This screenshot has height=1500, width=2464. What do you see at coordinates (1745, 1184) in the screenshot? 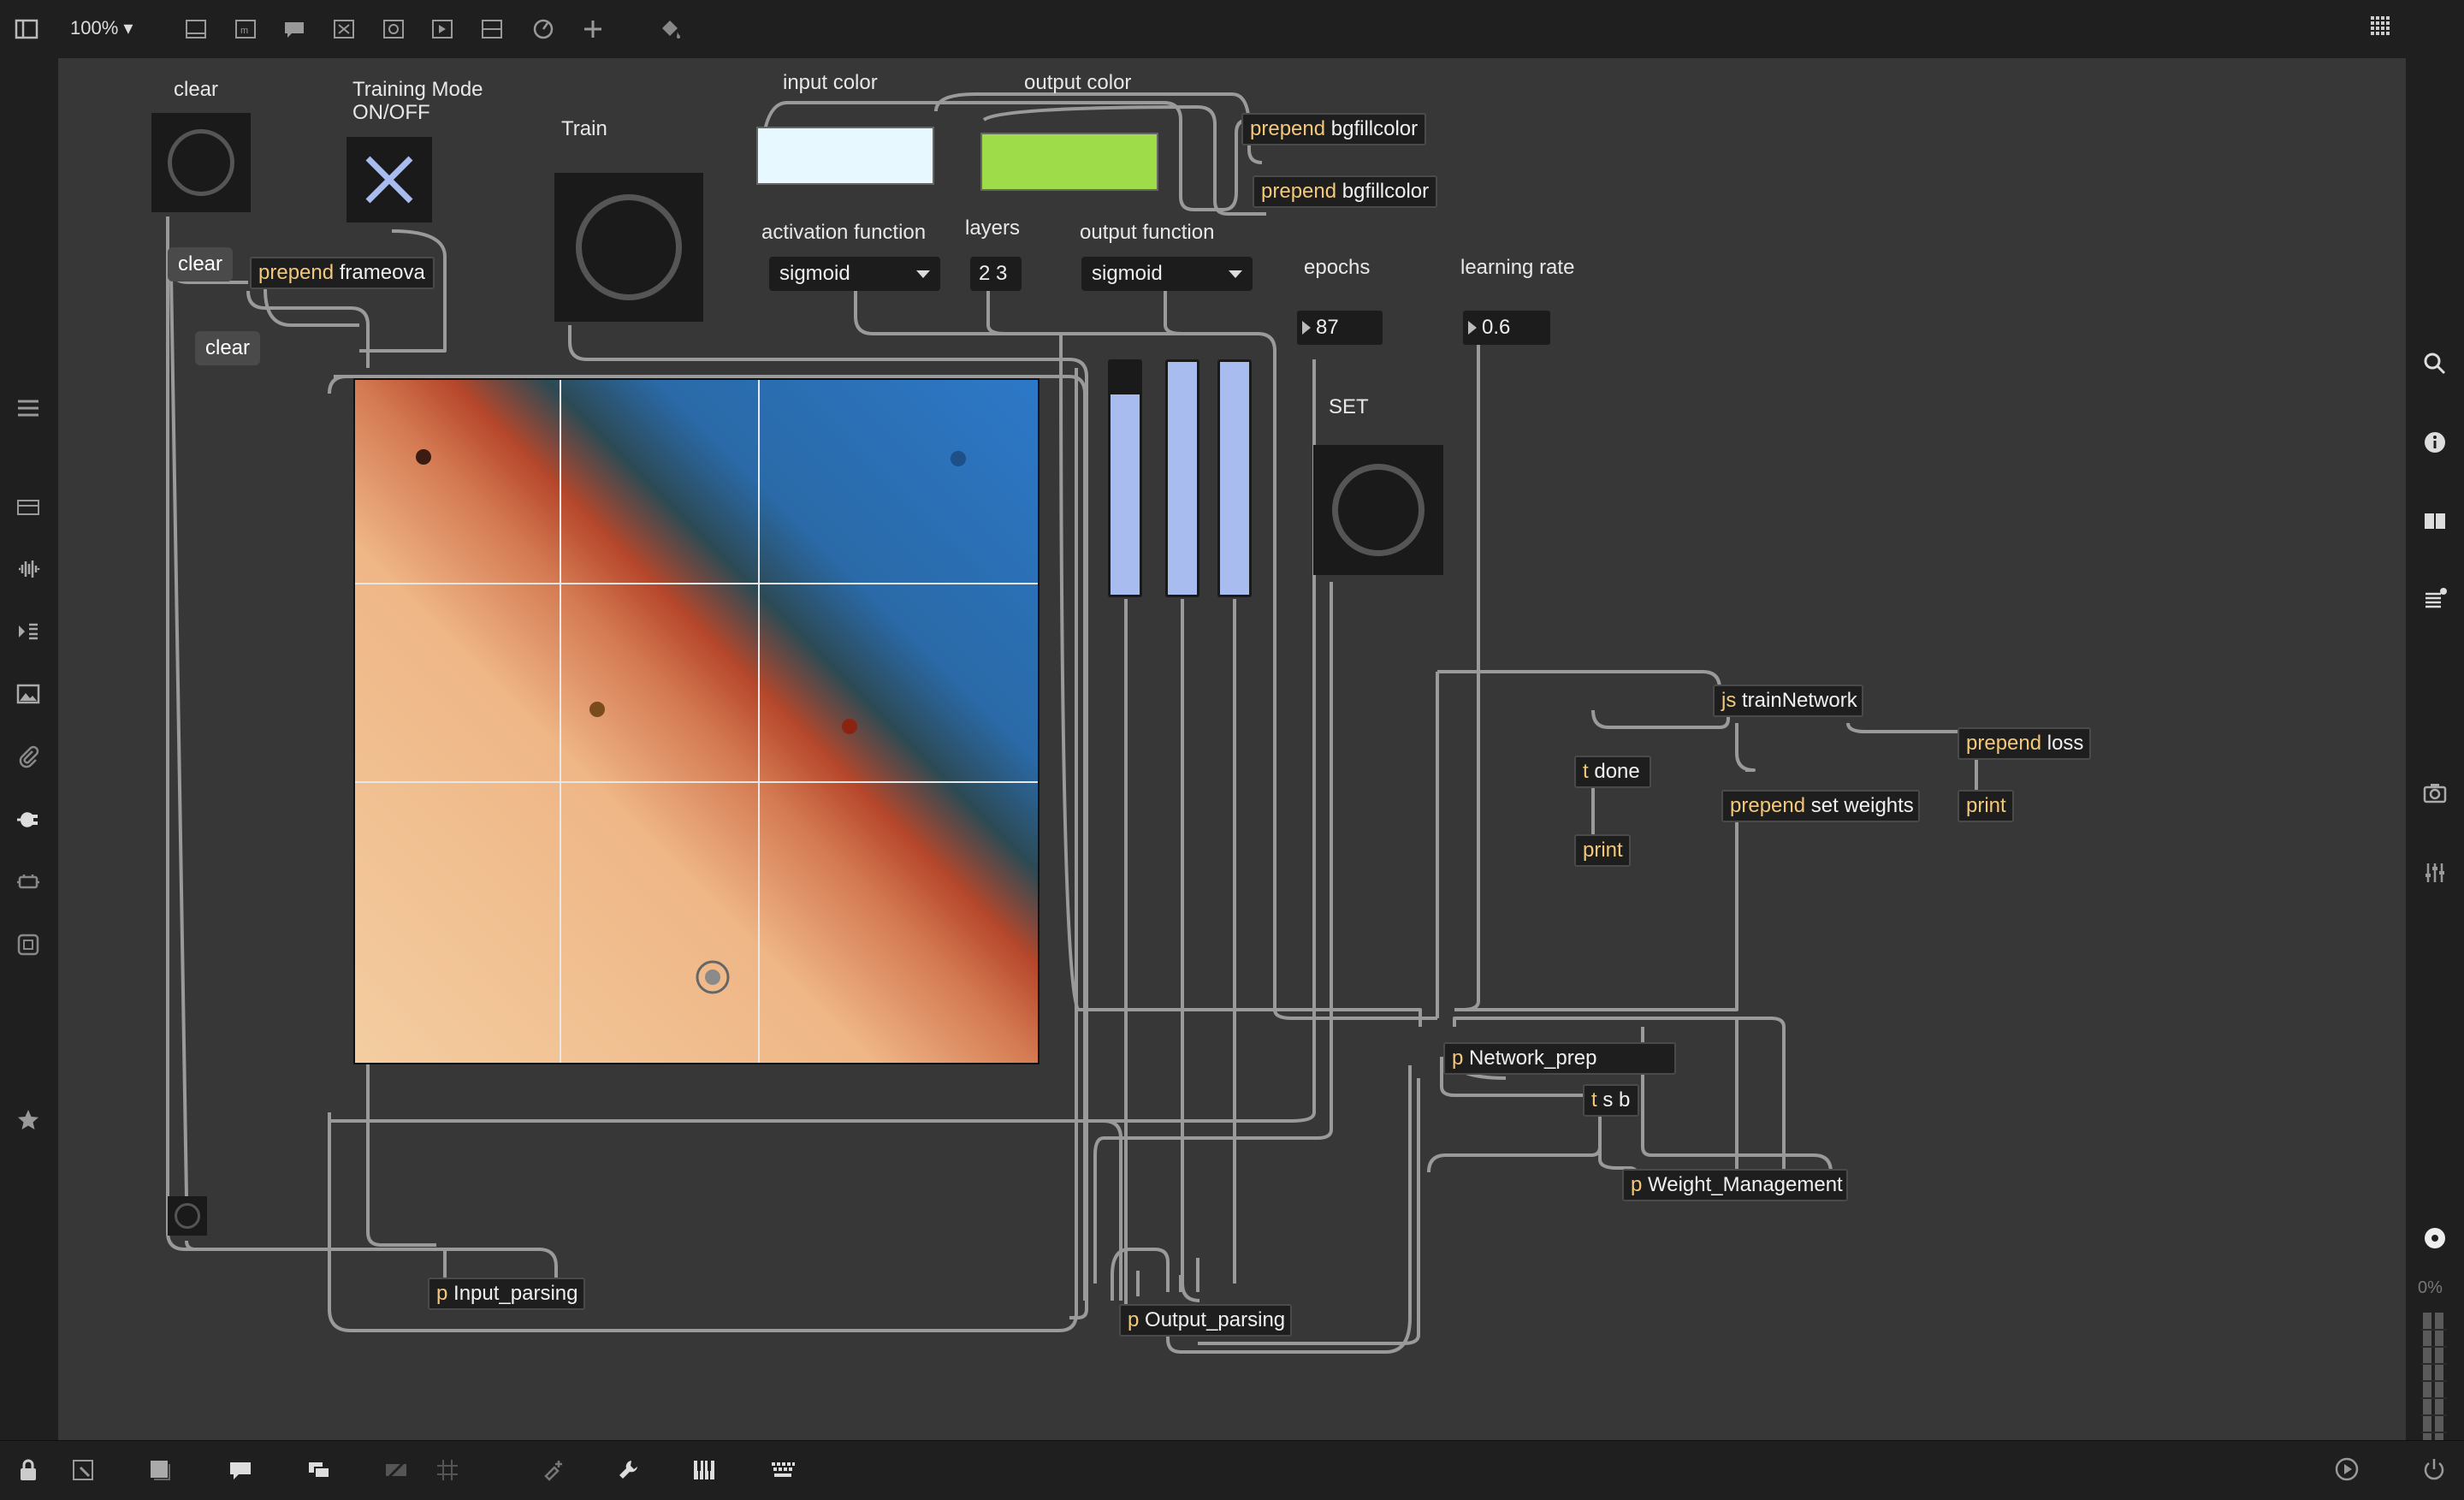
I see `object-argument: Weight_Management` at bounding box center [1745, 1184].